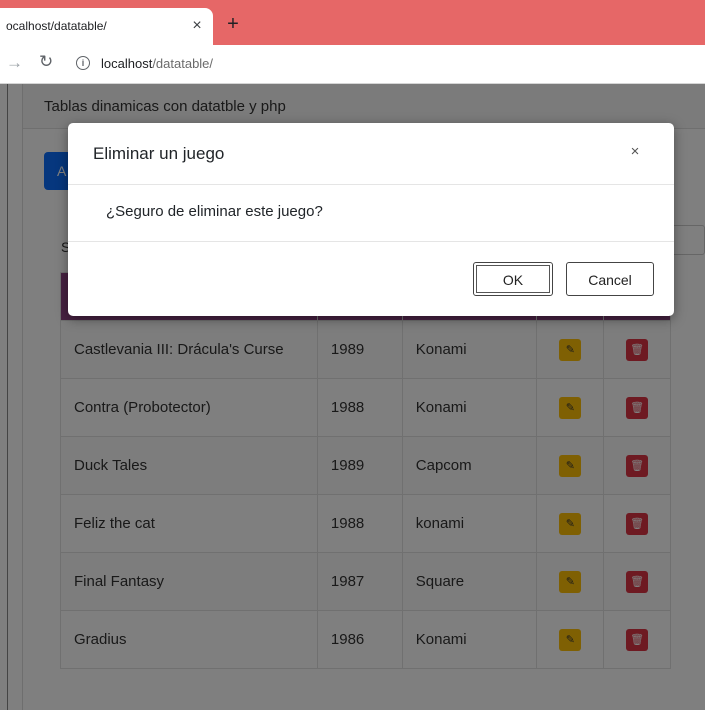 Image resolution: width=705 pixels, height=710 pixels. What do you see at coordinates (56, 26) in the screenshot?
I see `tab-title: ocalhost/datatable/` at bounding box center [56, 26].